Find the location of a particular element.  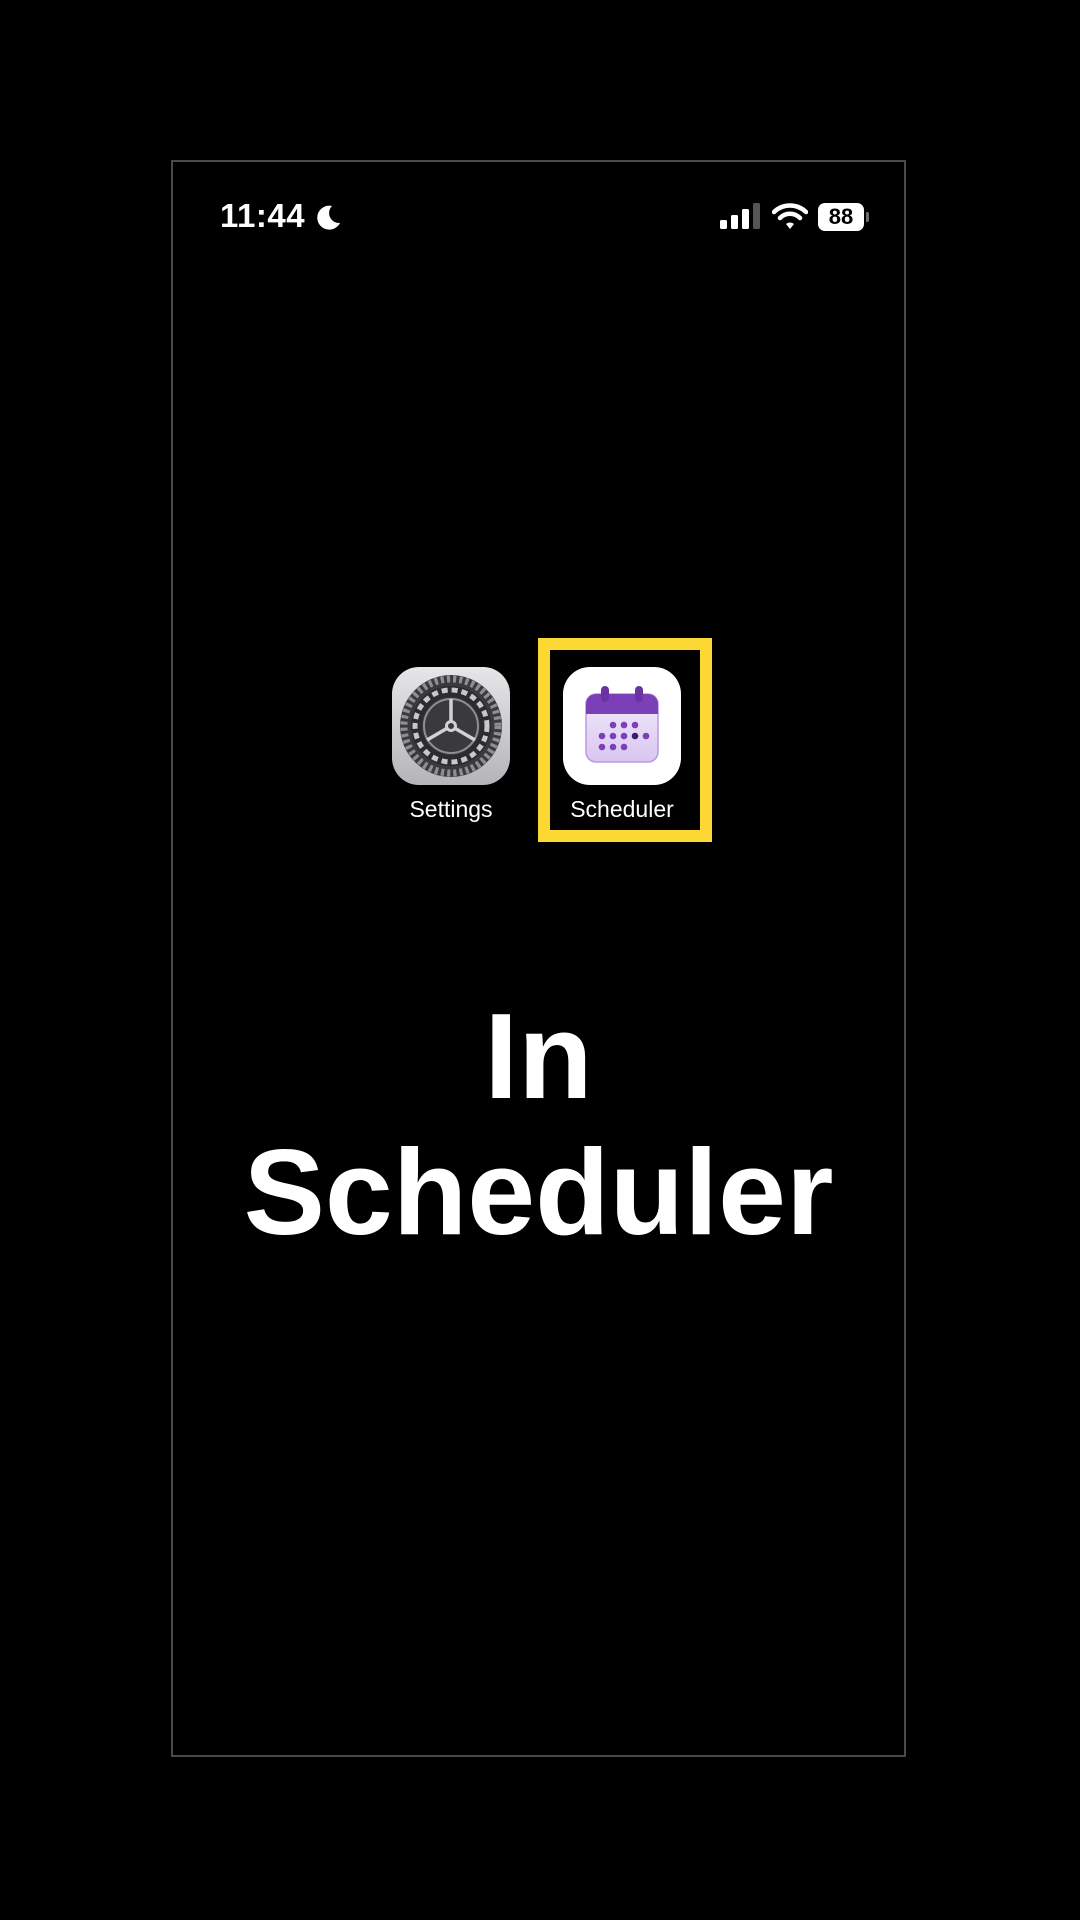

app-label-settings: Settings is located at coordinates (451, 809).